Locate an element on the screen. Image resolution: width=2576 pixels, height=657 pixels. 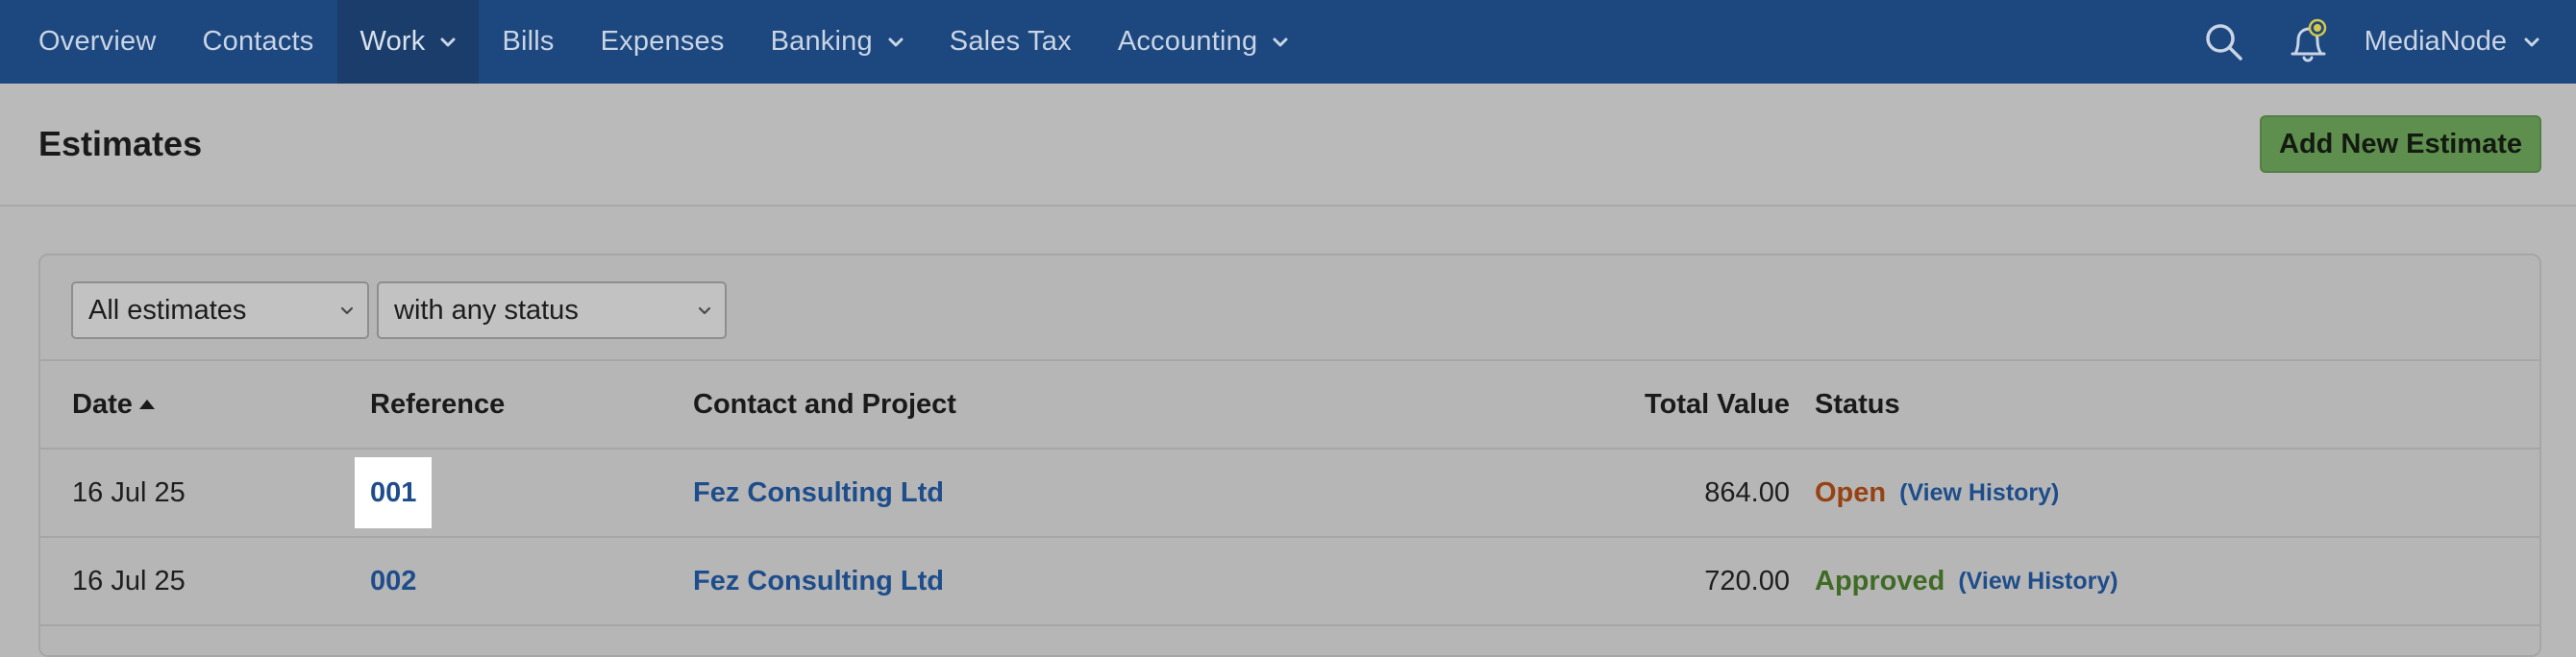
column-header-date: Date is located at coordinates (114, 404).